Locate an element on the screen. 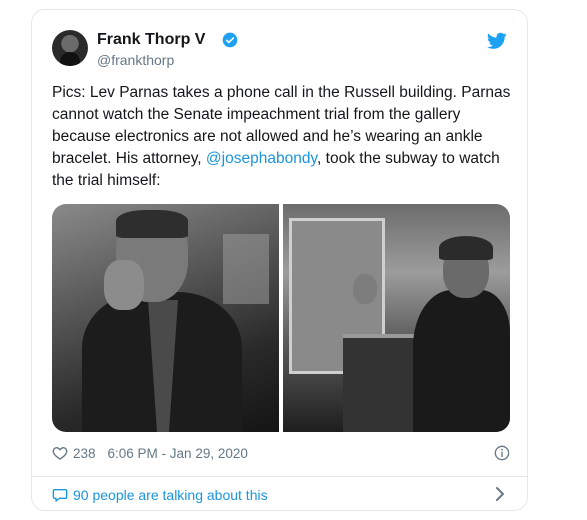  speech-bubble-icon is located at coordinates (60, 495).